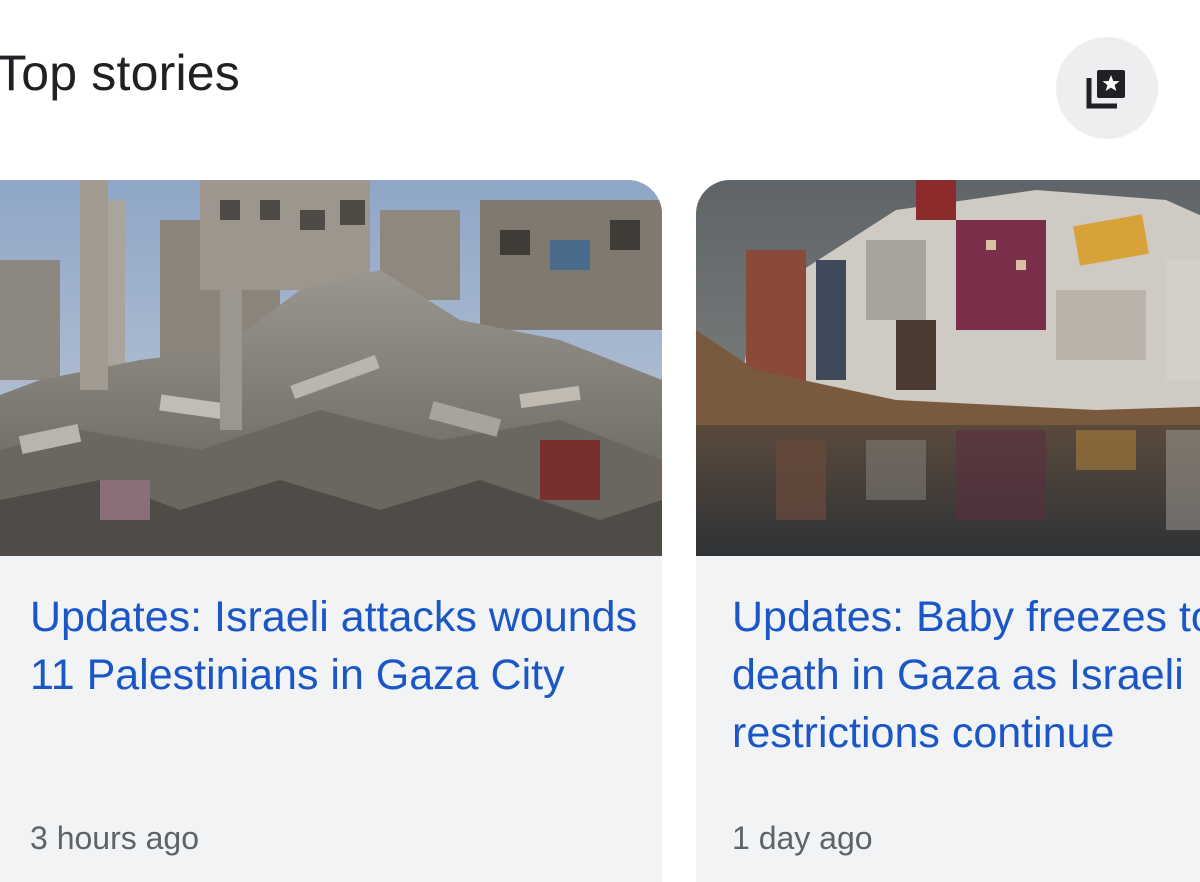 This screenshot has height=882, width=1200. What do you see at coordinates (802, 838) in the screenshot?
I see `story-timestamp: 1 day ago` at bounding box center [802, 838].